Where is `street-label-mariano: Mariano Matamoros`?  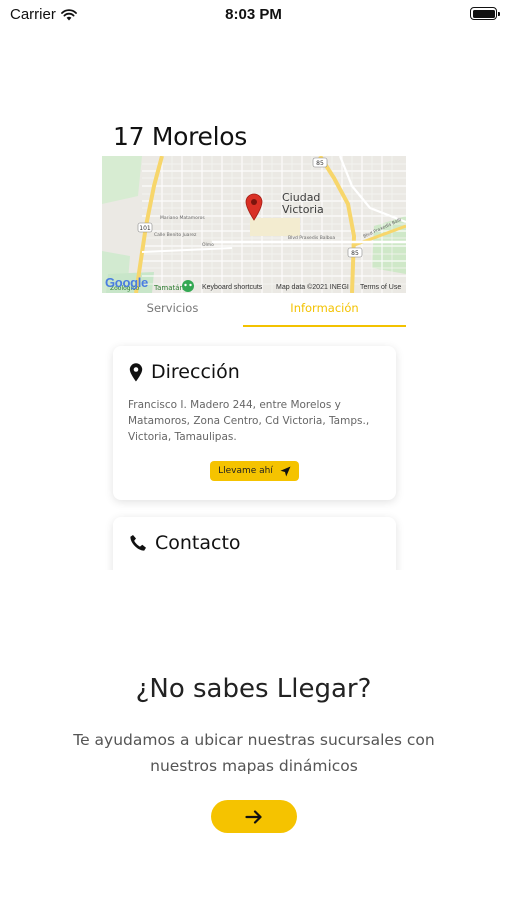
street-label-mariano: Mariano Matamoros is located at coordinates (182, 218).